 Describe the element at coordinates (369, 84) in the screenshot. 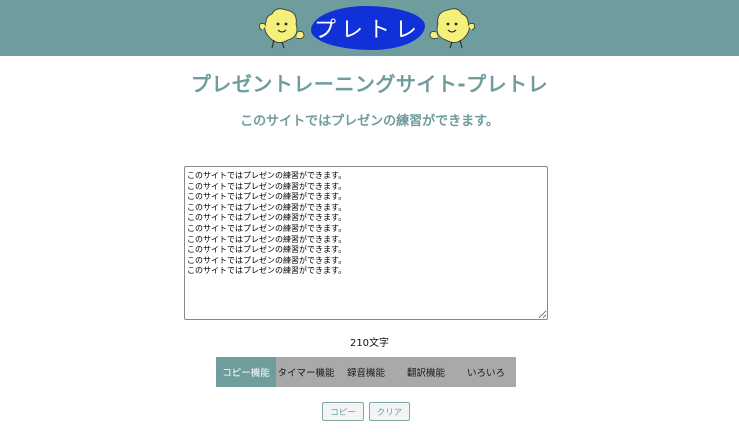

I see `page-title: プレゼントレーニングサイト-プレトレ` at that location.